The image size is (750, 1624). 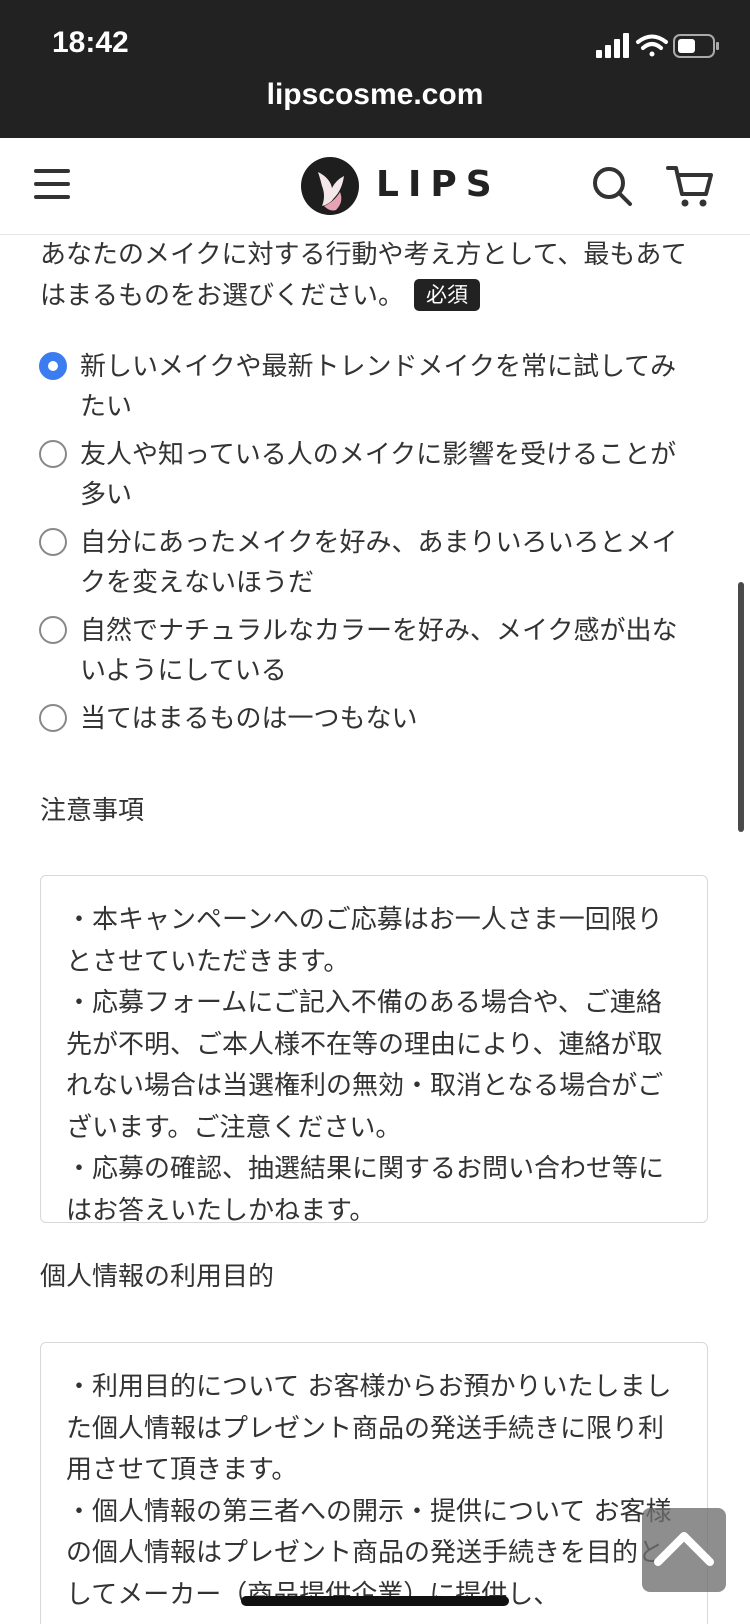 I want to click on logo-text: LIPS, so click(x=438, y=184).